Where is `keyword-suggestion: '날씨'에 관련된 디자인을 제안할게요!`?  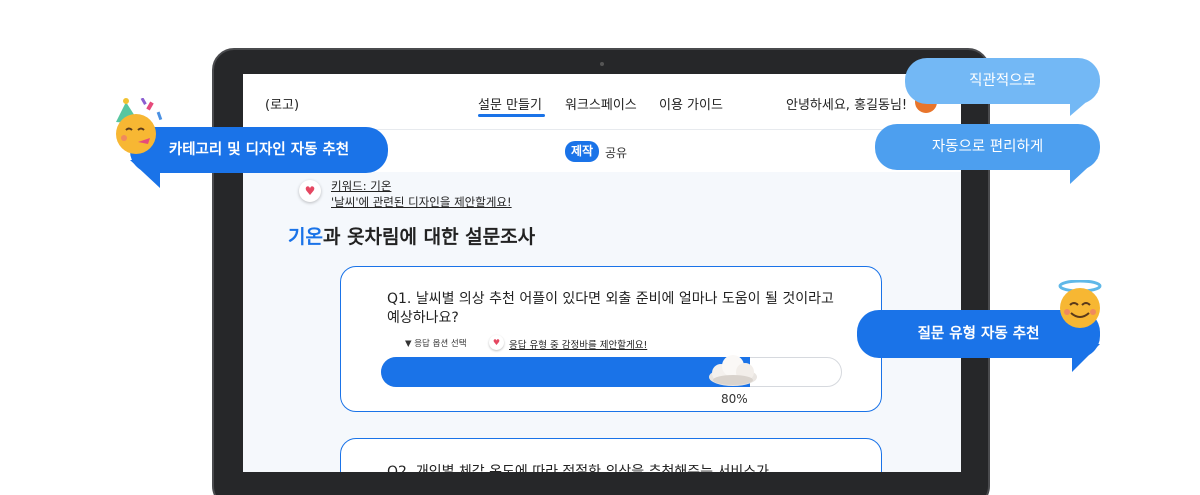
keyword-suggestion: '날씨'에 관련된 디자인을 제안할게요! is located at coordinates (421, 202).